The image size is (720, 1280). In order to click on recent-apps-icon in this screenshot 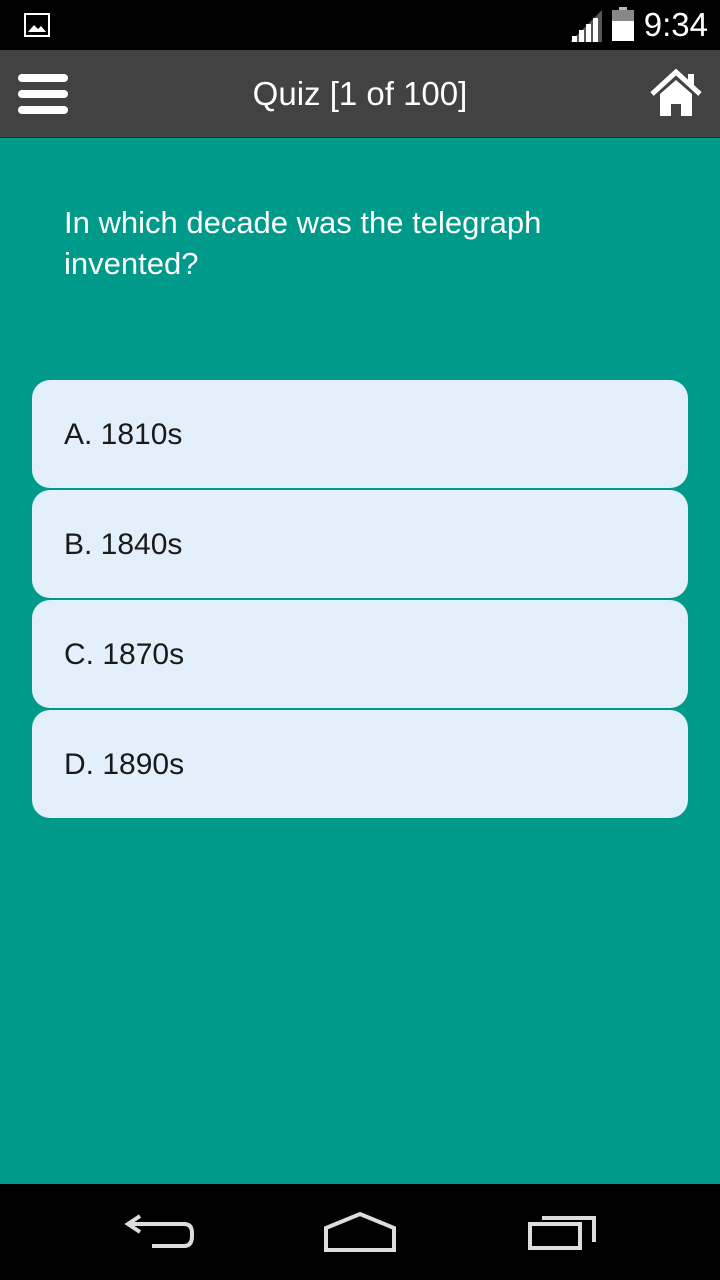, I will do `click(562, 1232)`.